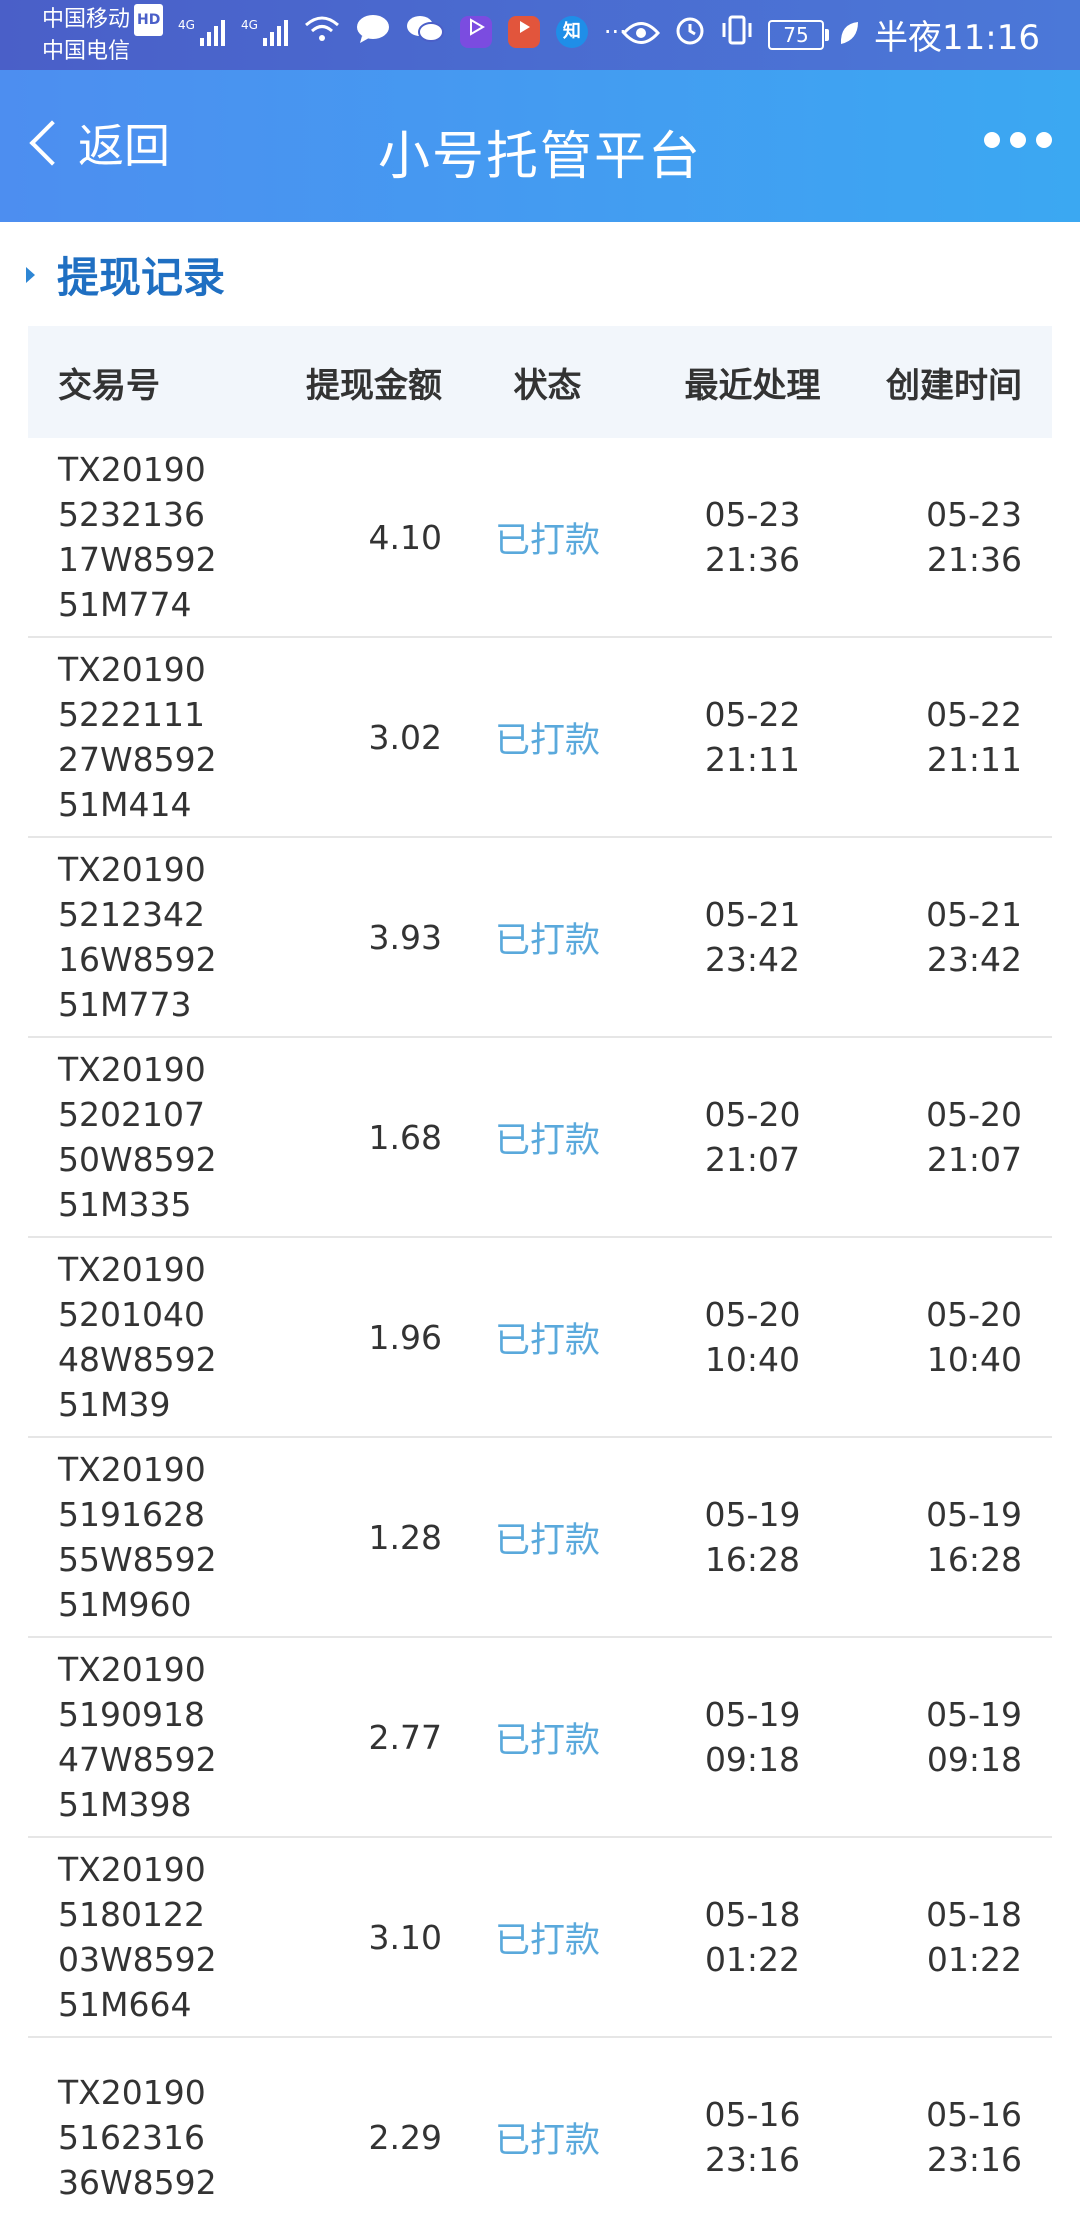 The width and height of the screenshot is (1080, 2236). Describe the element at coordinates (737, 34) in the screenshot. I see `vibrate-icon` at that location.